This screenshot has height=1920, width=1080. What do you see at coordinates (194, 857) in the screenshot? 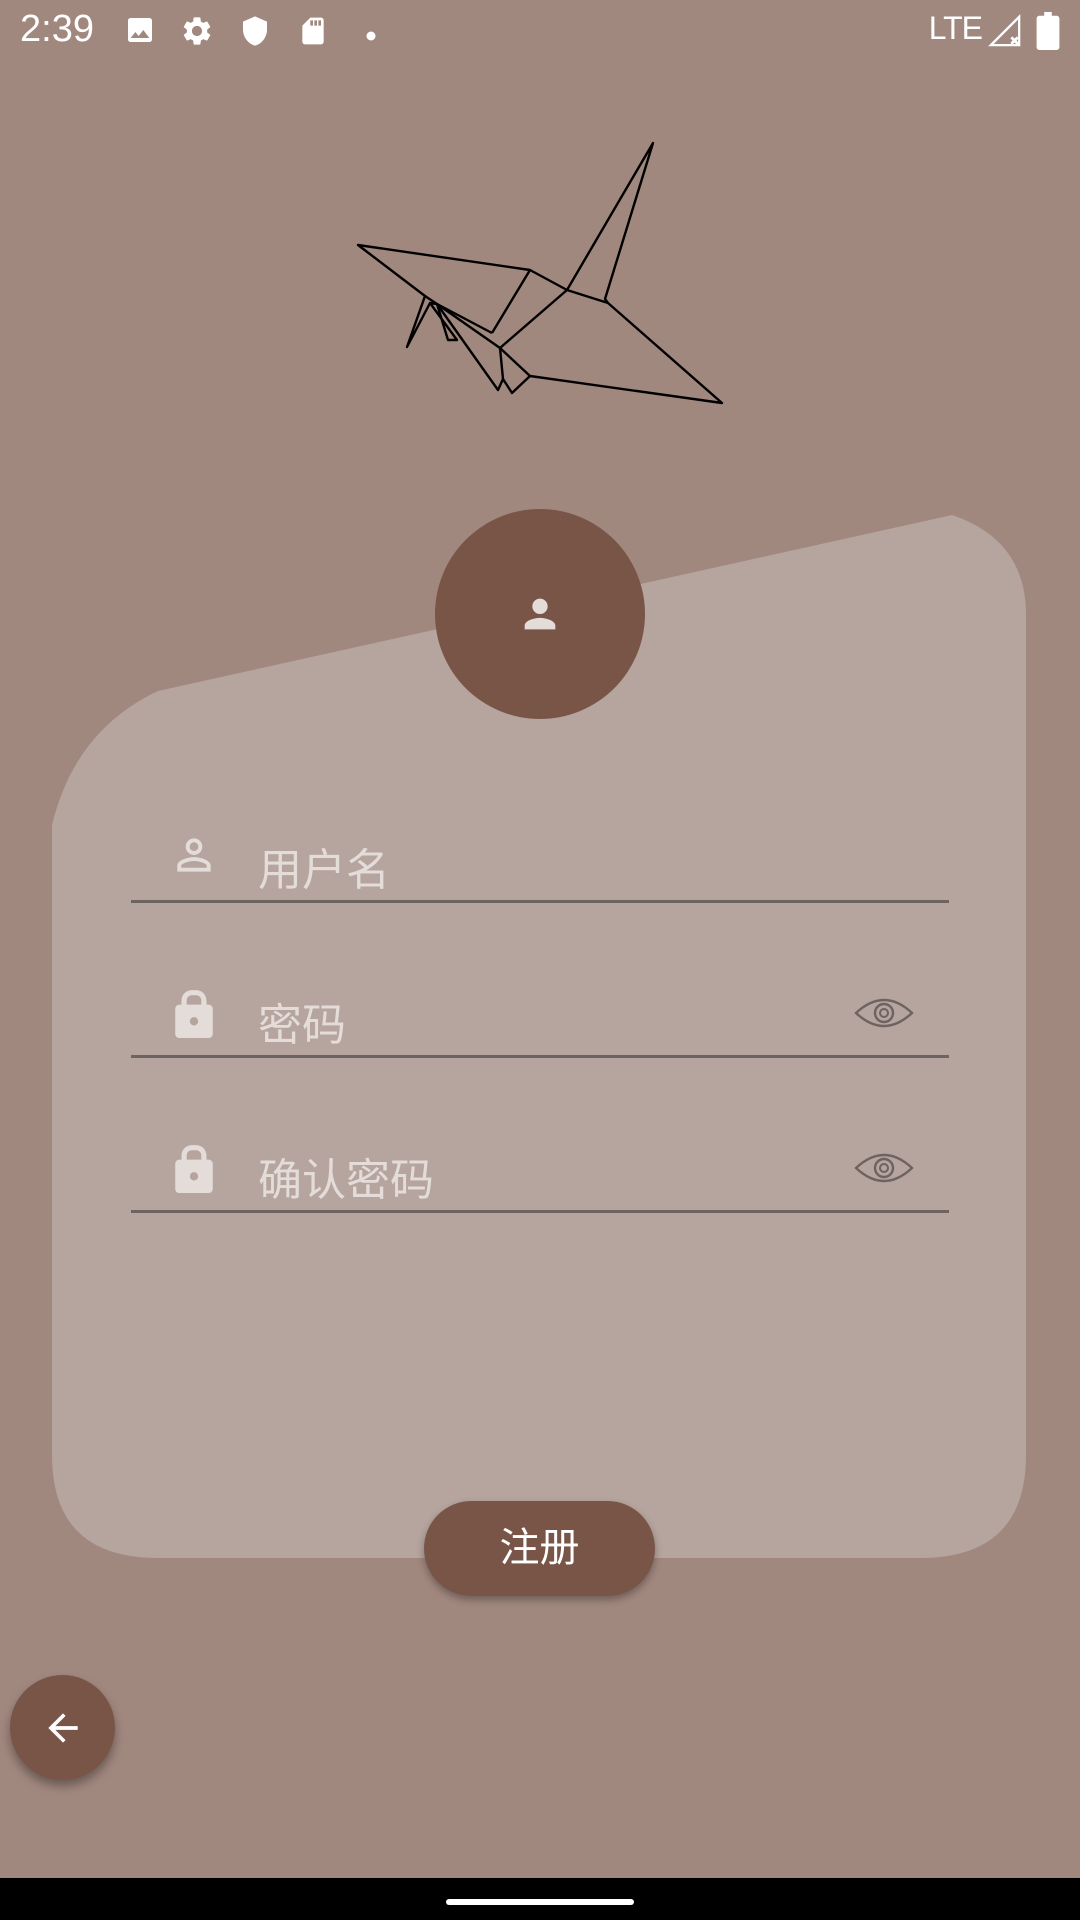
I see `person-outline-icon` at bounding box center [194, 857].